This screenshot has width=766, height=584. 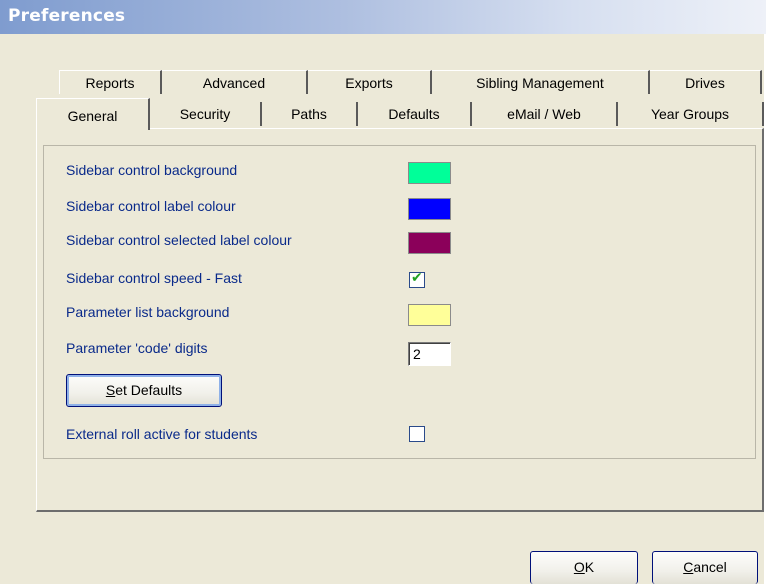 I want to click on set-defaults-mnemonic: S, so click(x=110, y=390).